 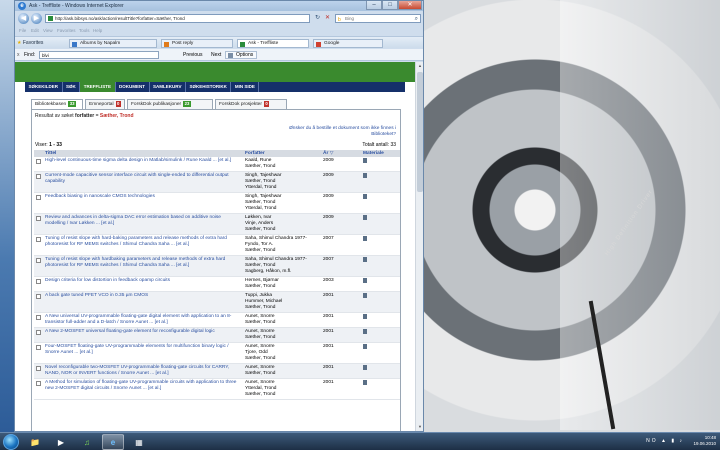 What do you see at coordinates (327, 18) in the screenshot?
I see `stop-button: ✕` at bounding box center [327, 18].